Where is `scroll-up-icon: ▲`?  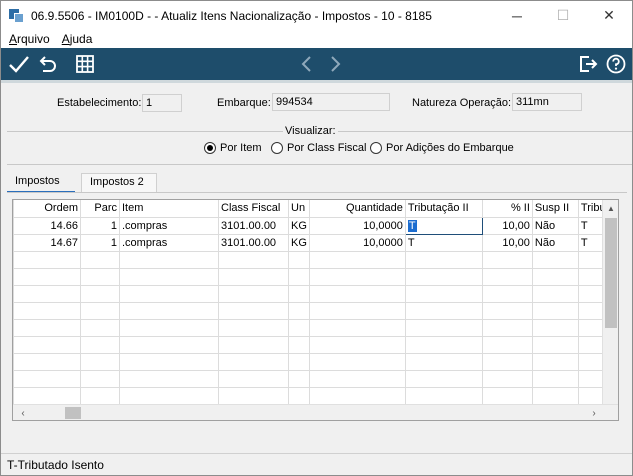 scroll-up-icon: ▲ is located at coordinates (610, 208).